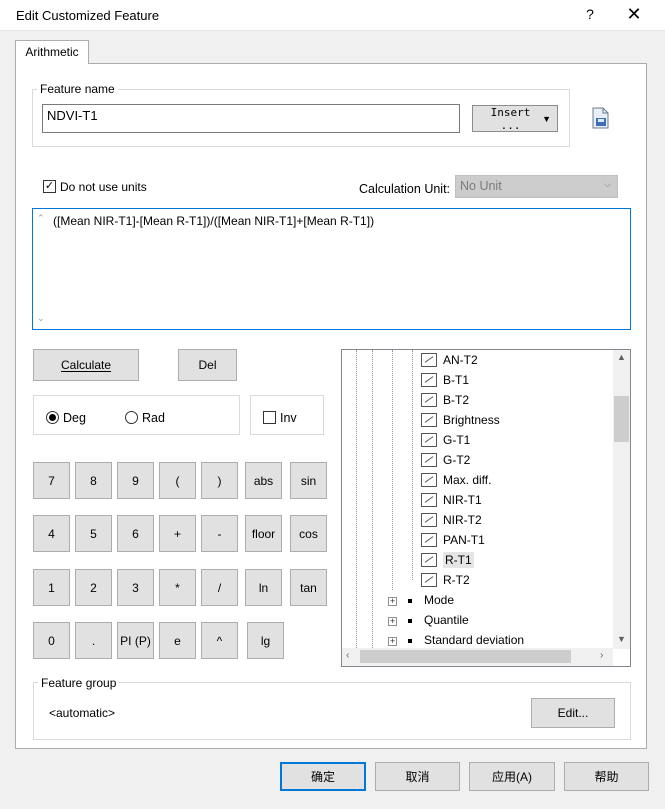 This screenshot has width=665, height=809. Describe the element at coordinates (51, 533) in the screenshot. I see `key-4: 4` at that location.